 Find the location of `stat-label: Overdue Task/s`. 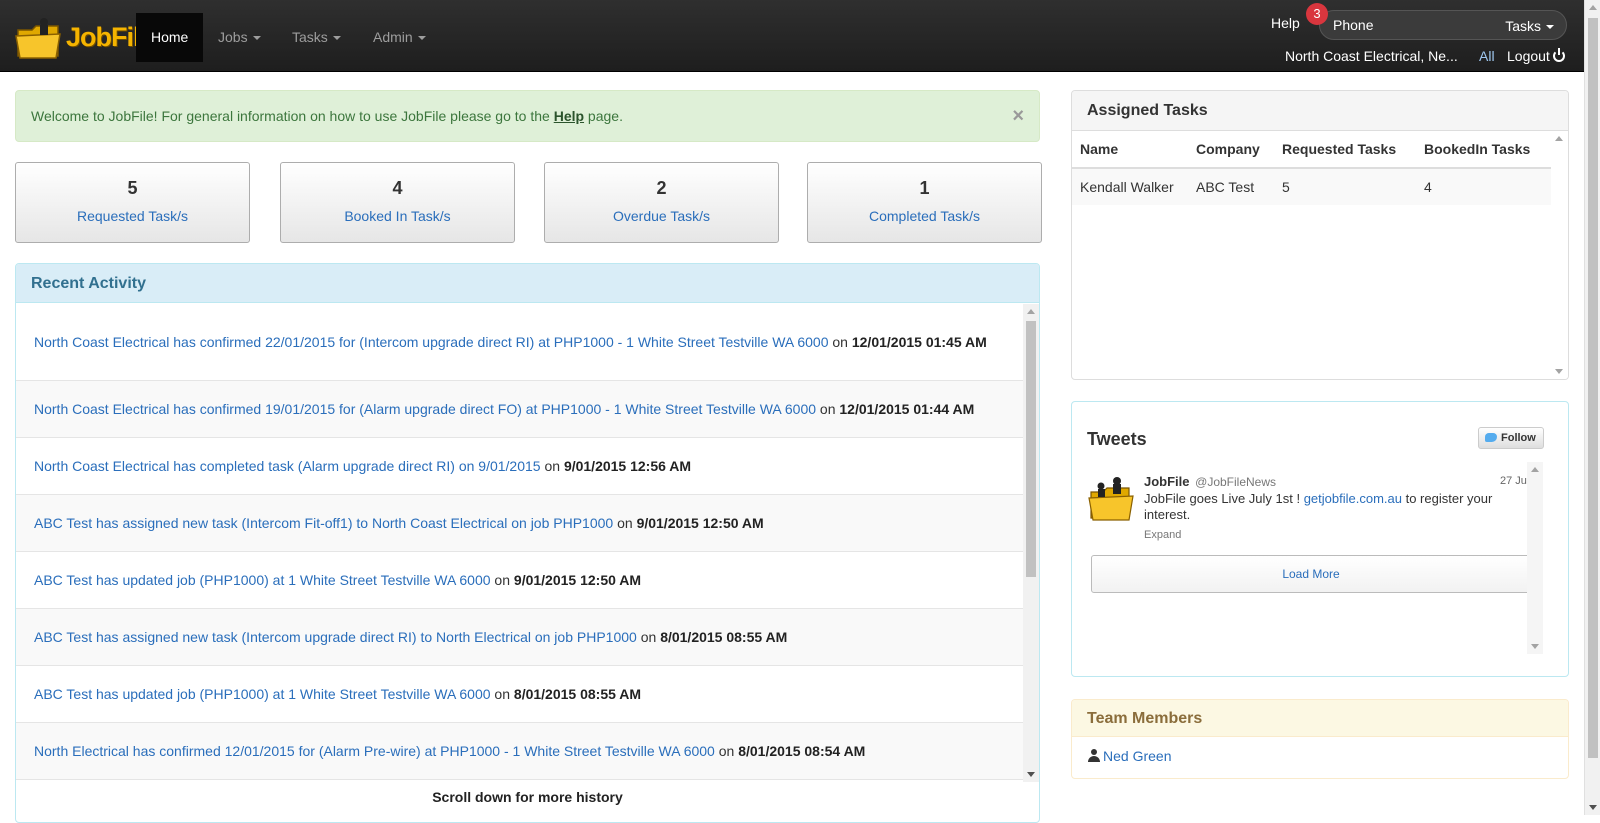

stat-label: Overdue Task/s is located at coordinates (661, 216).